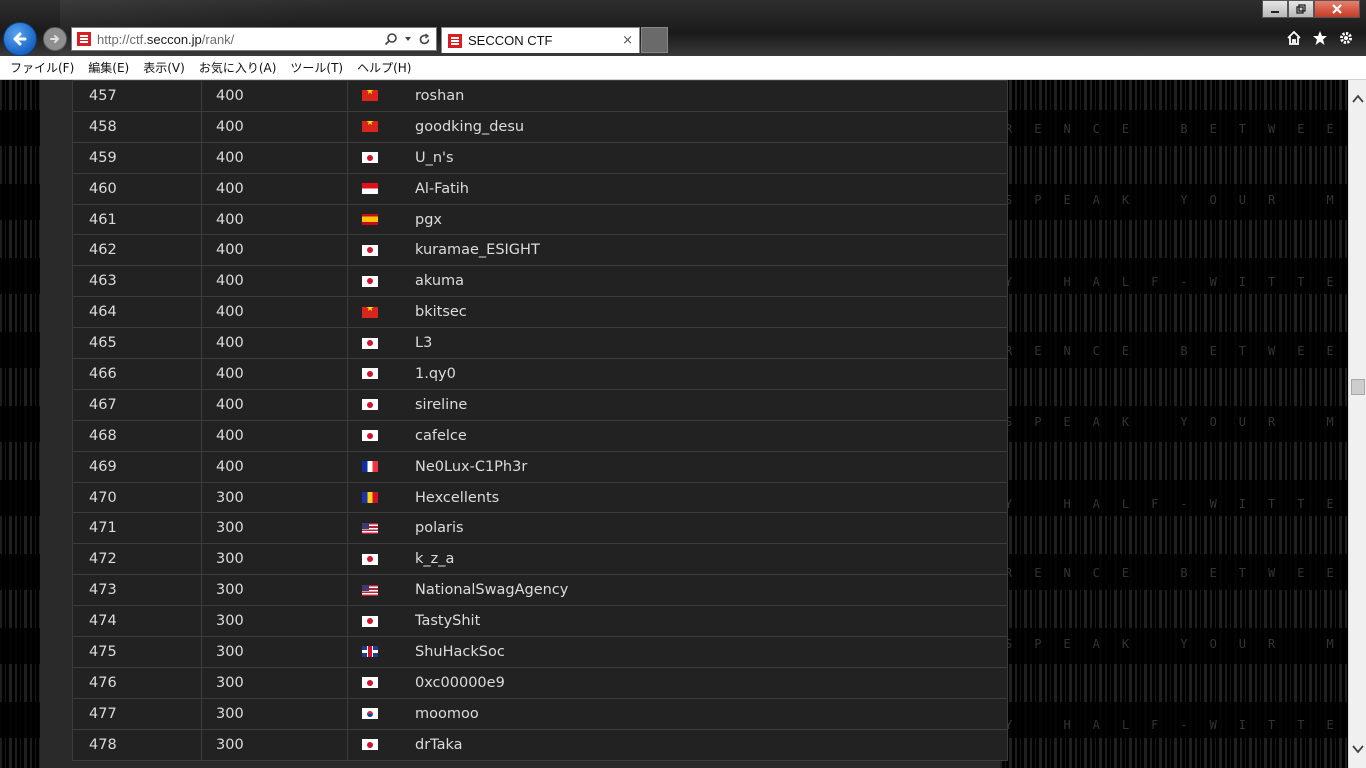  Describe the element at coordinates (540, 497) in the screenshot. I see `table-row: 470 300 Hexcellents` at that location.